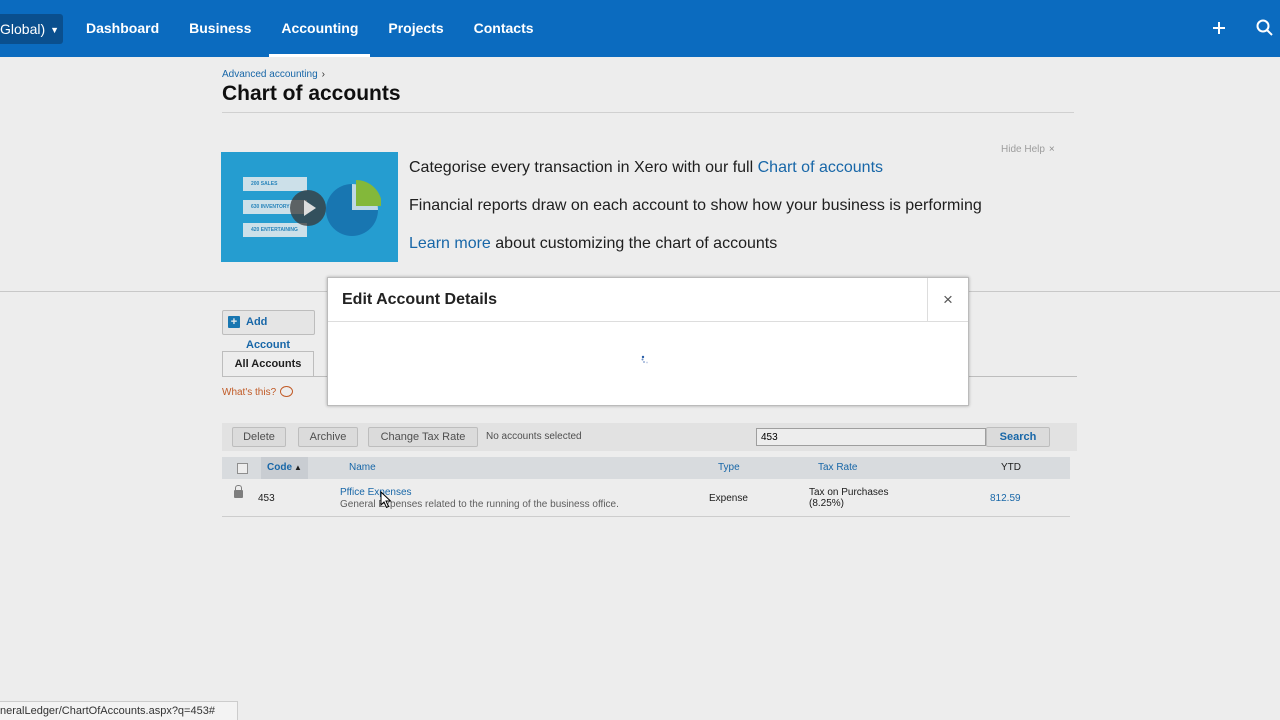 Image resolution: width=1280 pixels, height=720 pixels. What do you see at coordinates (320, 28) in the screenshot?
I see `nav-accounting: Accounting` at bounding box center [320, 28].